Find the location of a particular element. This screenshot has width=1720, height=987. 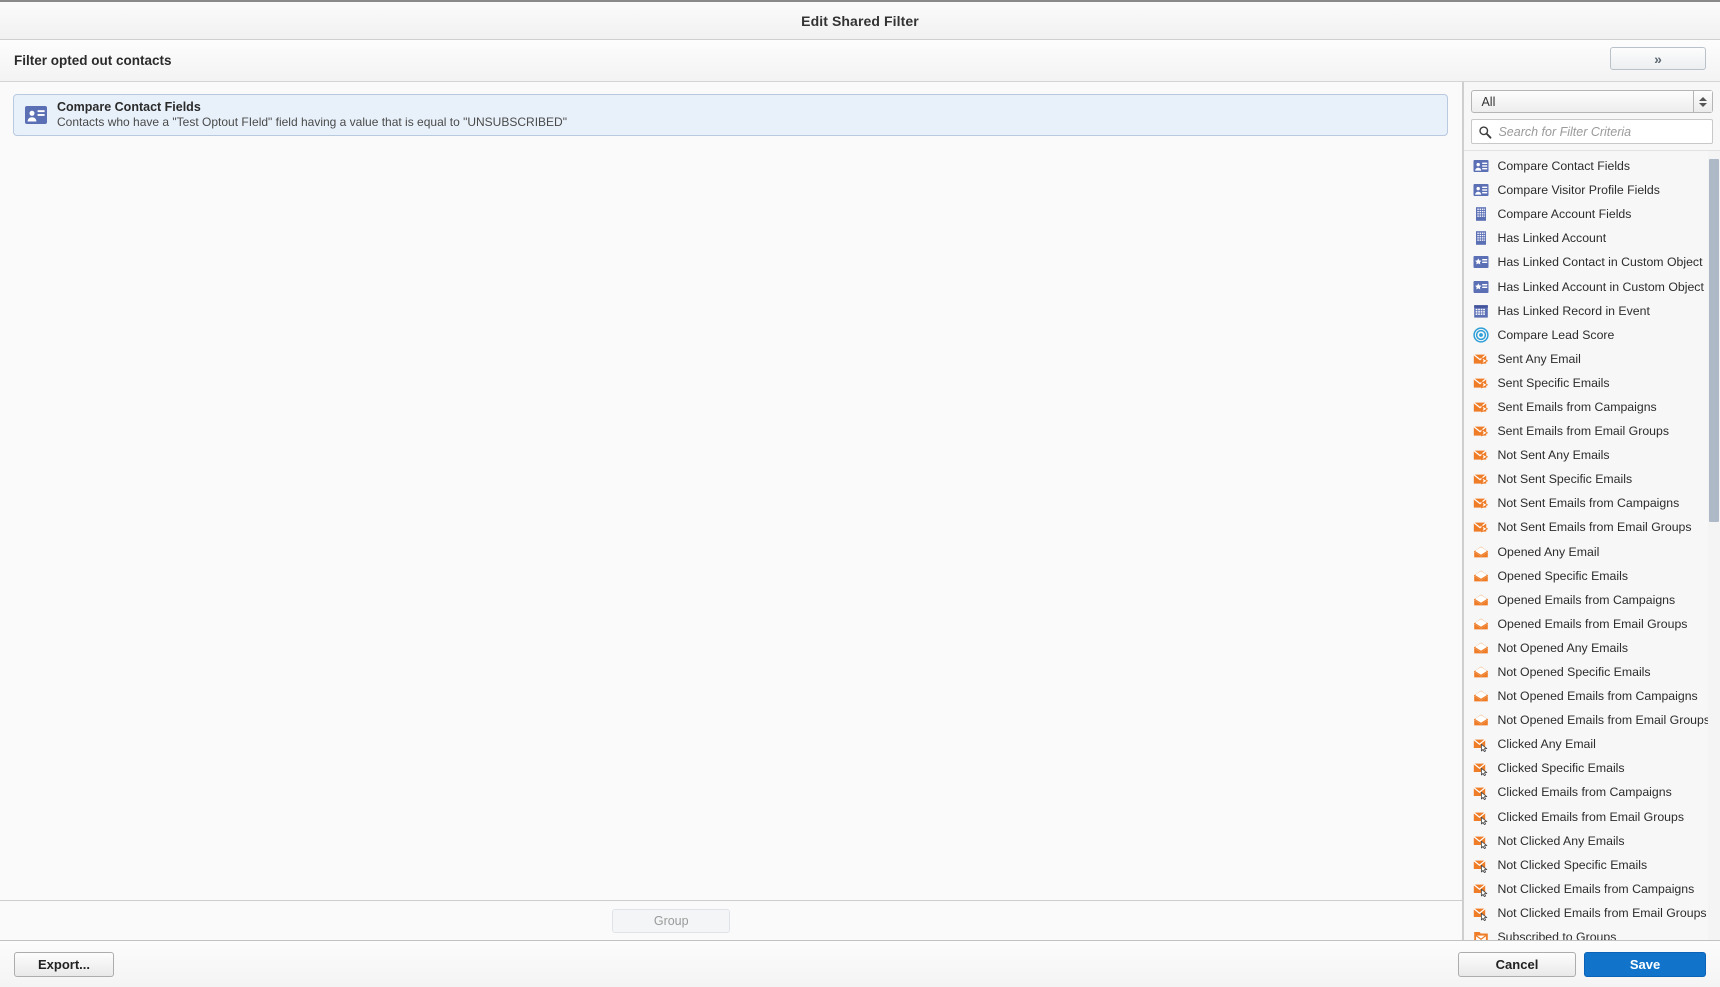

criteria-list-item: Not Clicked Any Emails is located at coordinates (1587, 841).